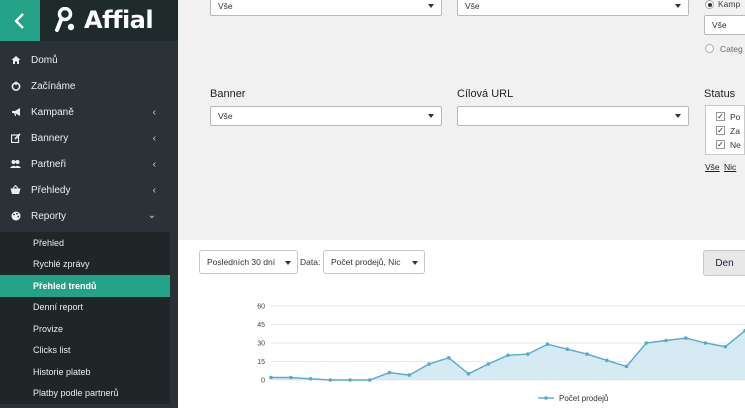 This screenshot has width=745, height=408. Describe the element at coordinates (709, 4) in the screenshot. I see `campaign-radio` at that location.